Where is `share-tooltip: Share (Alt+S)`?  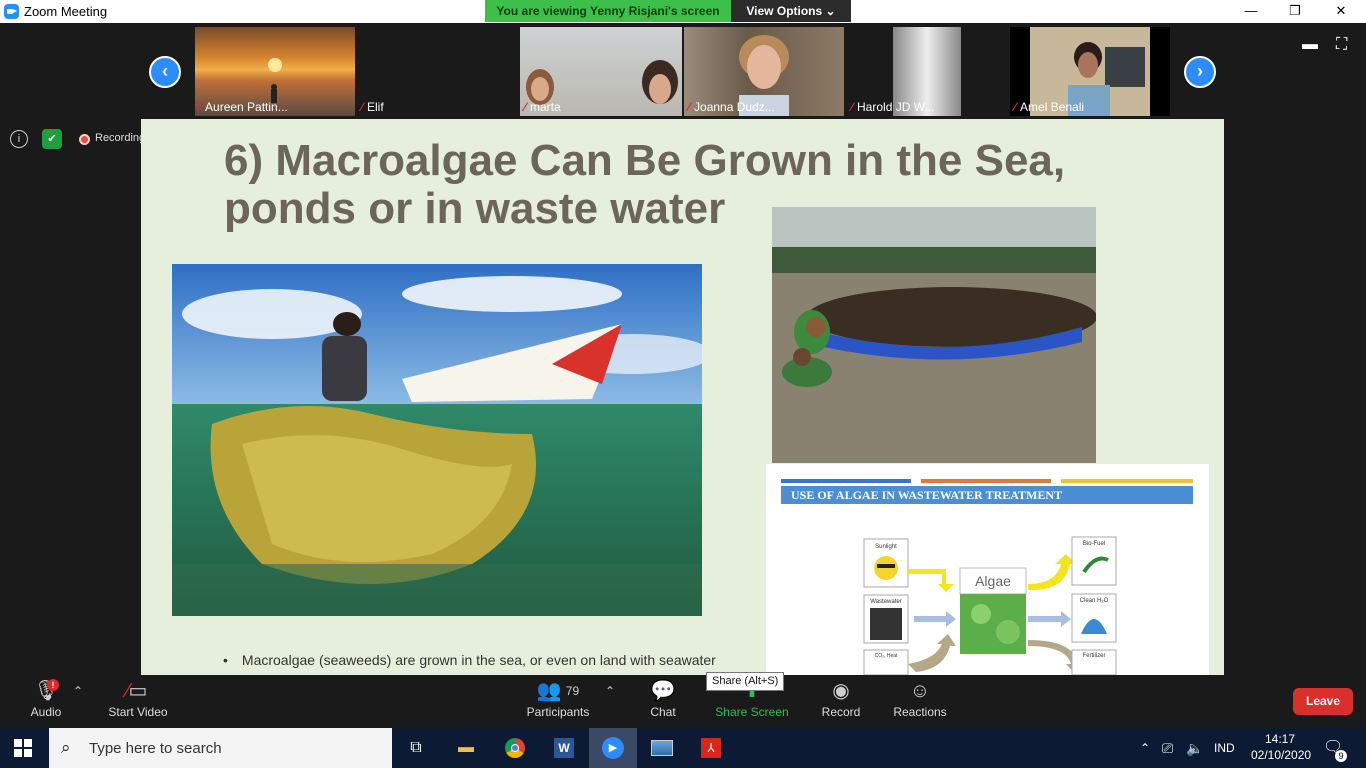
share-tooltip: Share (Alt+S) is located at coordinates (745, 681).